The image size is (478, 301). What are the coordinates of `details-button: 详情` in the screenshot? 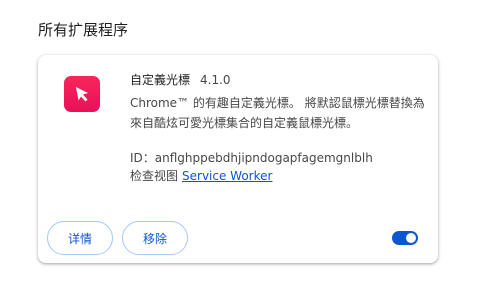 It's located at (80, 238).